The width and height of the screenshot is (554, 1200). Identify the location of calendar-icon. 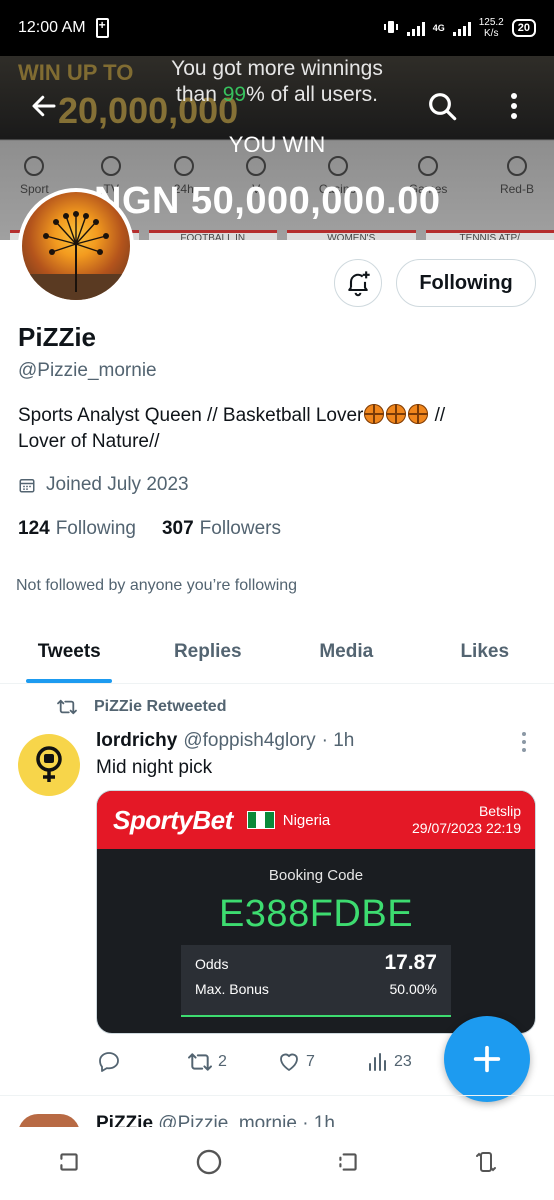
(27, 486).